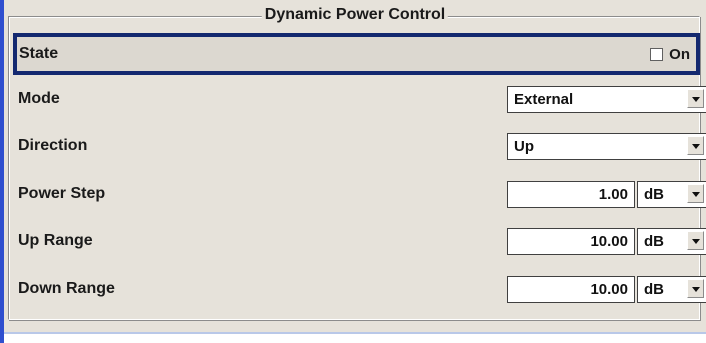  What do you see at coordinates (66, 288) in the screenshot?
I see `down-range-label: Down Range` at bounding box center [66, 288].